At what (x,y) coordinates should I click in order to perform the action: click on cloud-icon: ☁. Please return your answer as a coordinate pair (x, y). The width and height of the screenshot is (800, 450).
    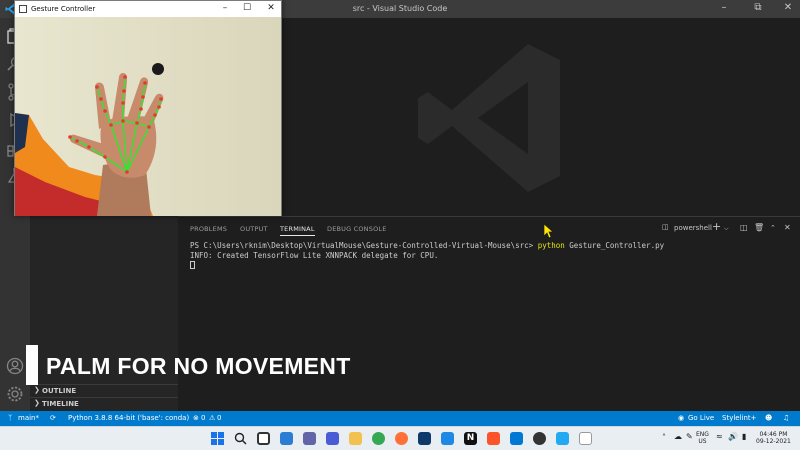
    Looking at the image, I should click on (678, 437).